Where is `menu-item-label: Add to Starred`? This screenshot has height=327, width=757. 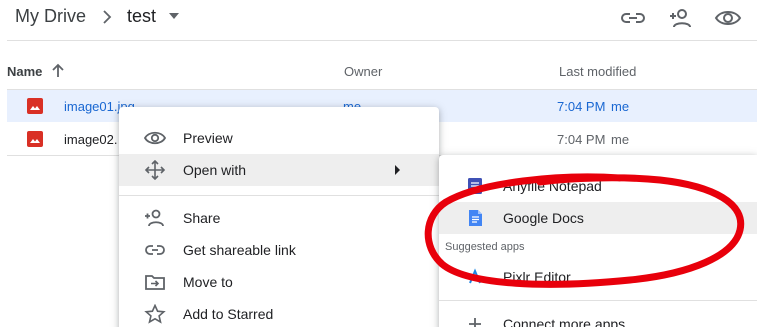
menu-item-label: Add to Starred is located at coordinates (228, 314).